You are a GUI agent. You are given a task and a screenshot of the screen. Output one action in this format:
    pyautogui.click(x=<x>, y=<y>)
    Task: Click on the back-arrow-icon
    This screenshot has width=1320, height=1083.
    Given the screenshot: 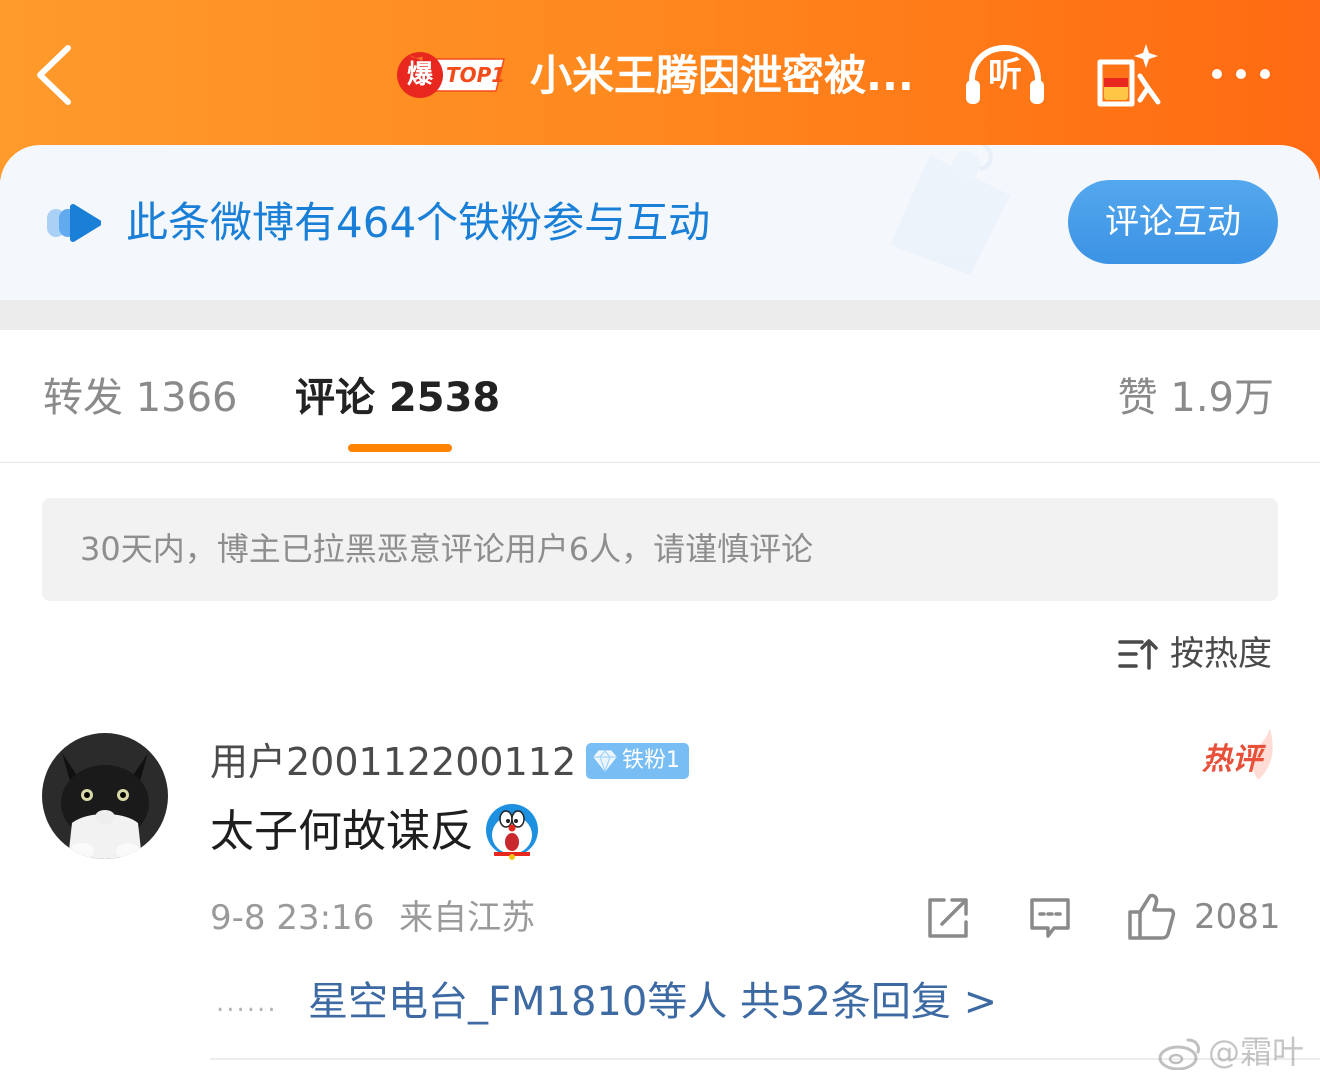 What is the action you would take?
    pyautogui.click(x=54, y=75)
    